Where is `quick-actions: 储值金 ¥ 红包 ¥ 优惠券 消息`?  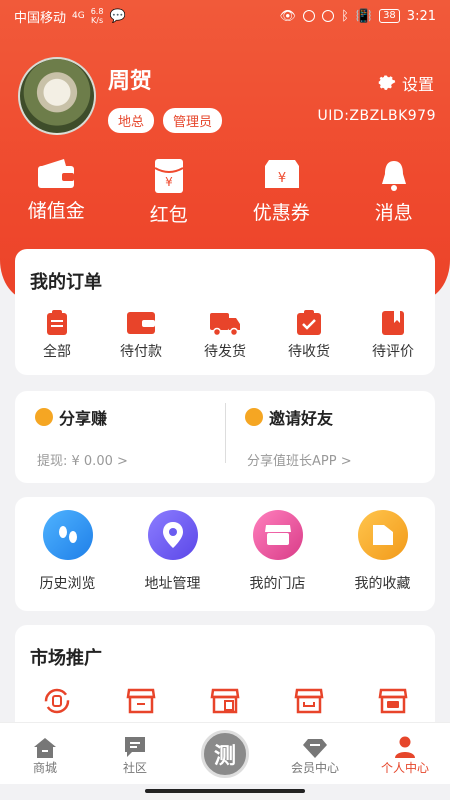
quick-actions: 储值金 ¥ 红包 ¥ 优惠券 消息 is located at coordinates (225, 192).